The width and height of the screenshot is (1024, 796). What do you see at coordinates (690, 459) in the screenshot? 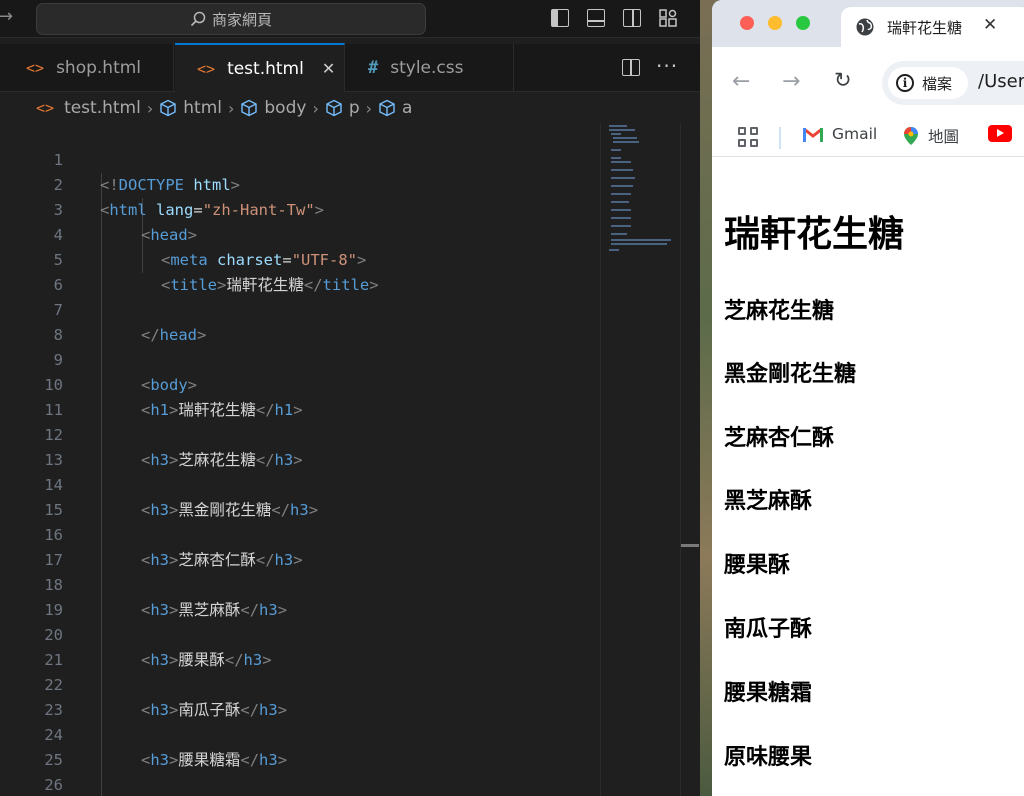
I see `editor-scrollbar` at bounding box center [690, 459].